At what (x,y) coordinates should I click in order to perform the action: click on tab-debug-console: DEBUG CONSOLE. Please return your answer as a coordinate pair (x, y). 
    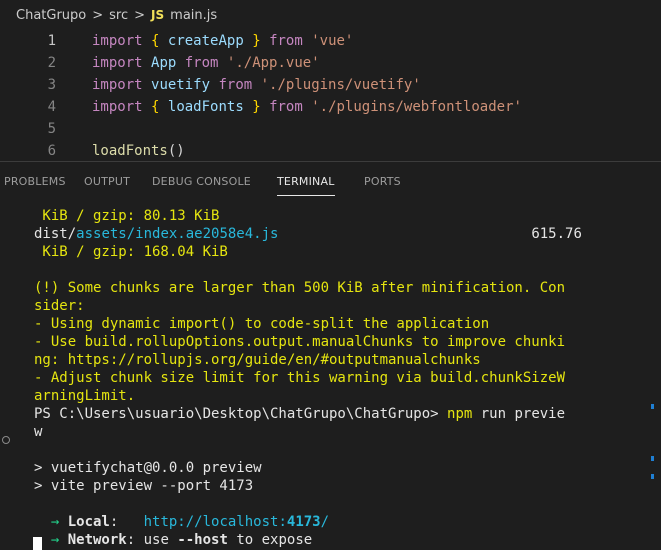
    Looking at the image, I should click on (201, 181).